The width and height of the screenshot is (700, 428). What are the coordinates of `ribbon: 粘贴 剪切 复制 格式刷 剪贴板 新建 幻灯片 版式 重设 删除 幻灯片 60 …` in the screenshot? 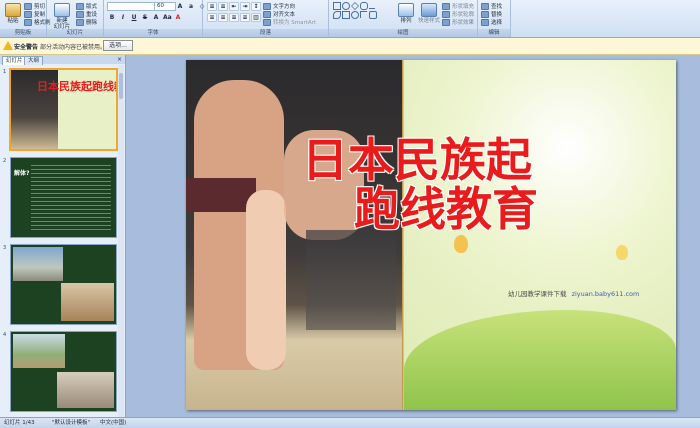 It's located at (350, 19).